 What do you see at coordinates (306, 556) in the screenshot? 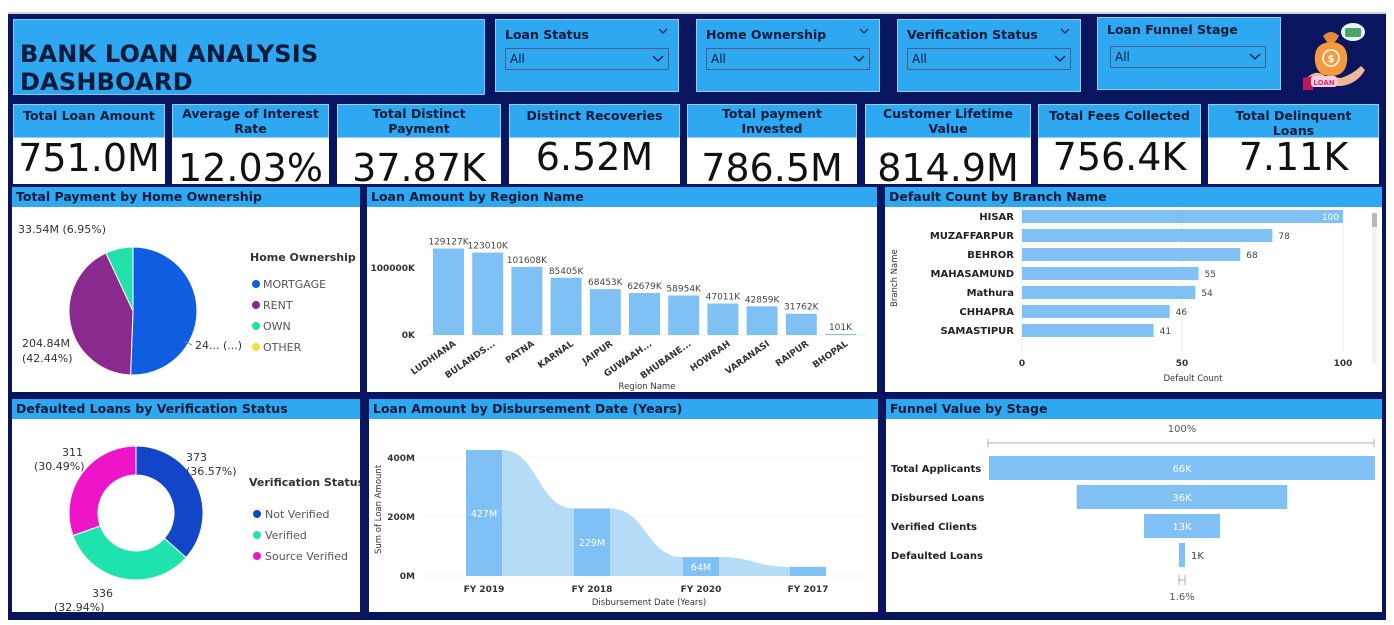
I see `legend-item: Source Verified` at bounding box center [306, 556].